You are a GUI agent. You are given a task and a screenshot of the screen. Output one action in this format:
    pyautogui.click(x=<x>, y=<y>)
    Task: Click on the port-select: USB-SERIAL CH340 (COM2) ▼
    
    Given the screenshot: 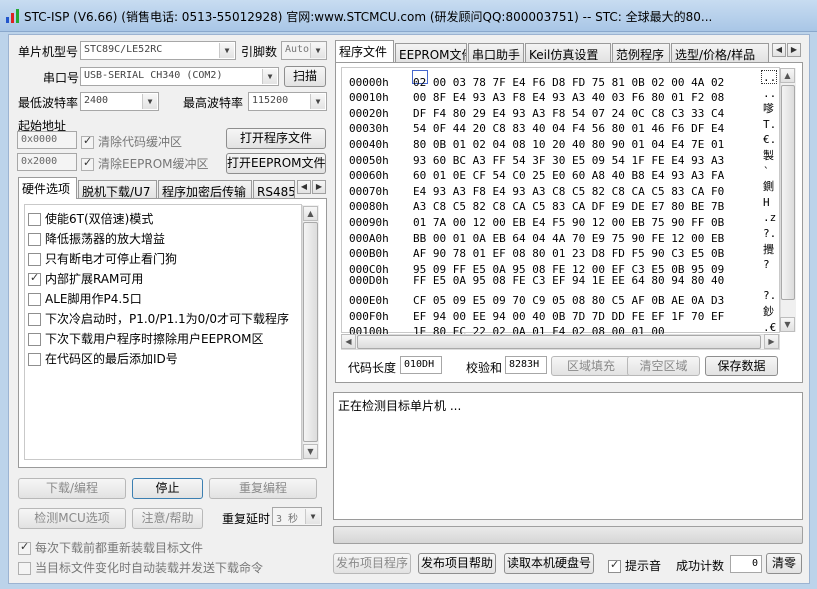 What is the action you would take?
    pyautogui.click(x=179, y=76)
    